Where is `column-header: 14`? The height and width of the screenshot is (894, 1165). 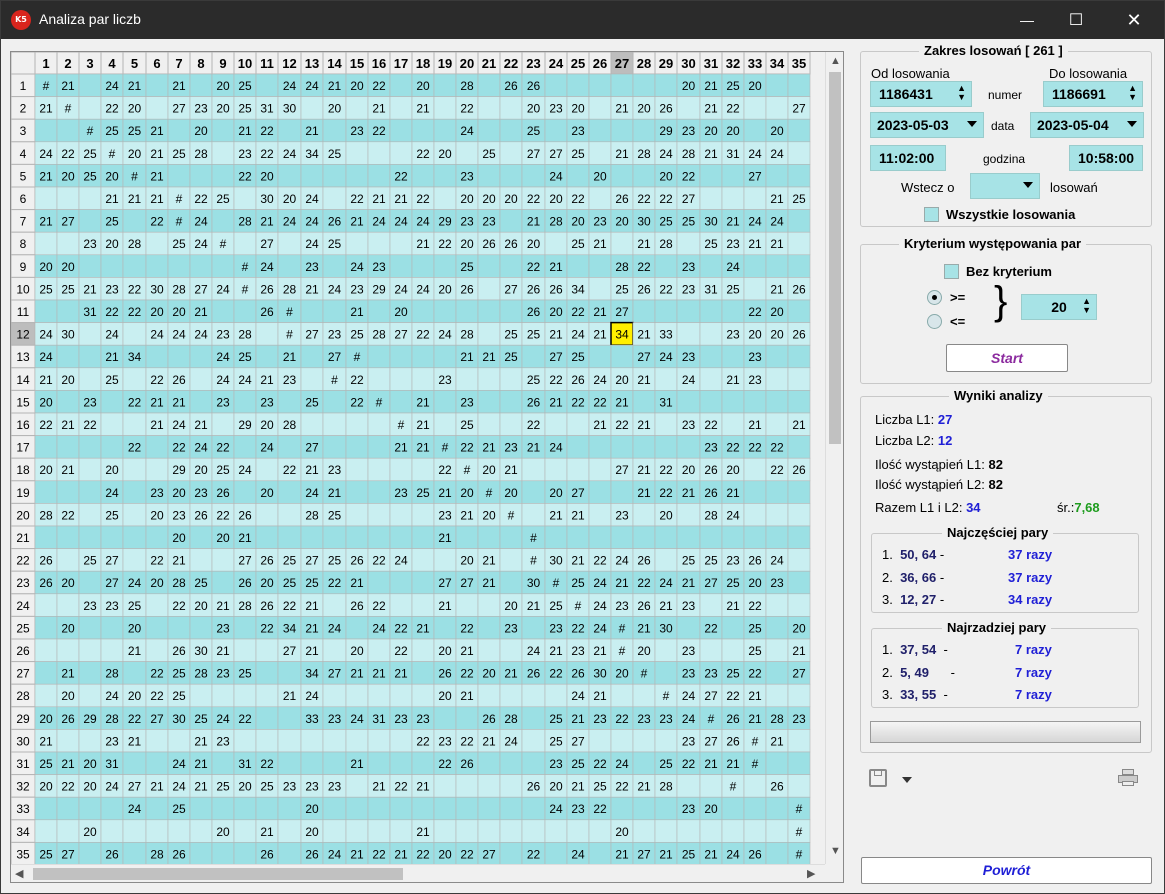
column-header: 14 is located at coordinates (334, 63).